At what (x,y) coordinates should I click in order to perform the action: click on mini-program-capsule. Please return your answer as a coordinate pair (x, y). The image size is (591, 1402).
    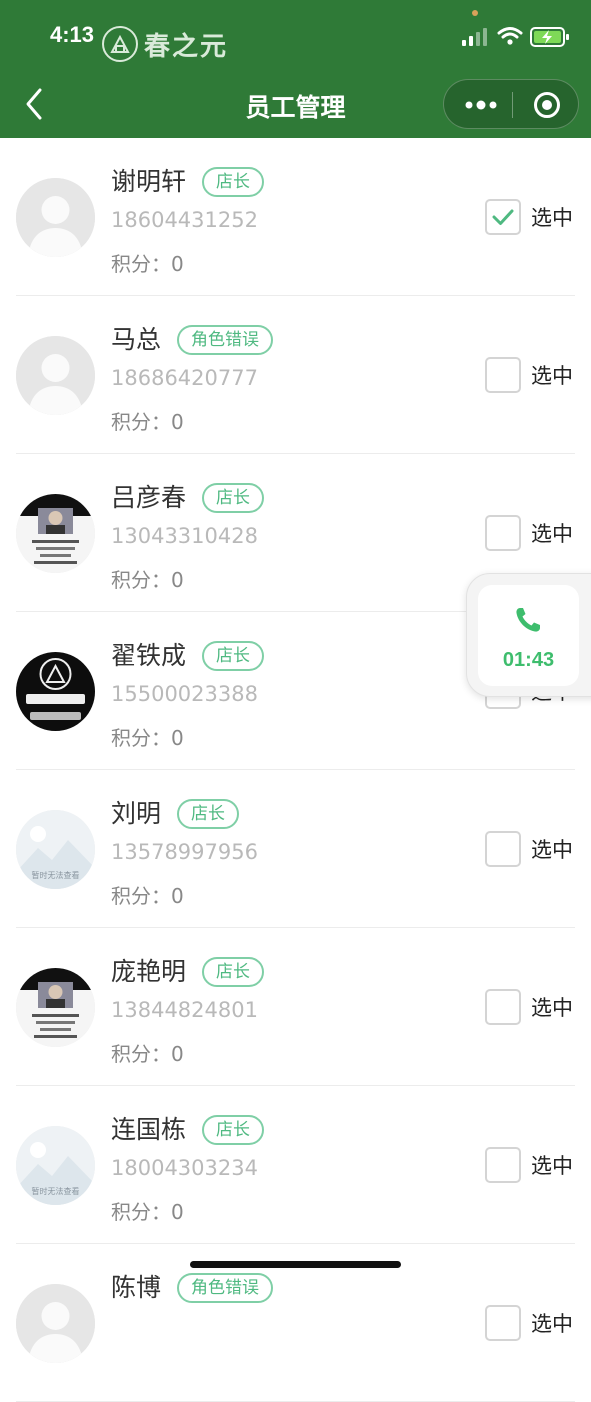
    Looking at the image, I should click on (511, 104).